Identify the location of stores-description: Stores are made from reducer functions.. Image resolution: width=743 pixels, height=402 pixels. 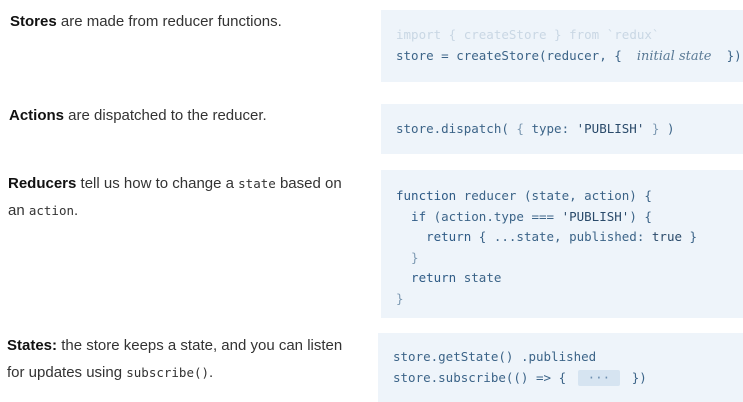
(185, 21).